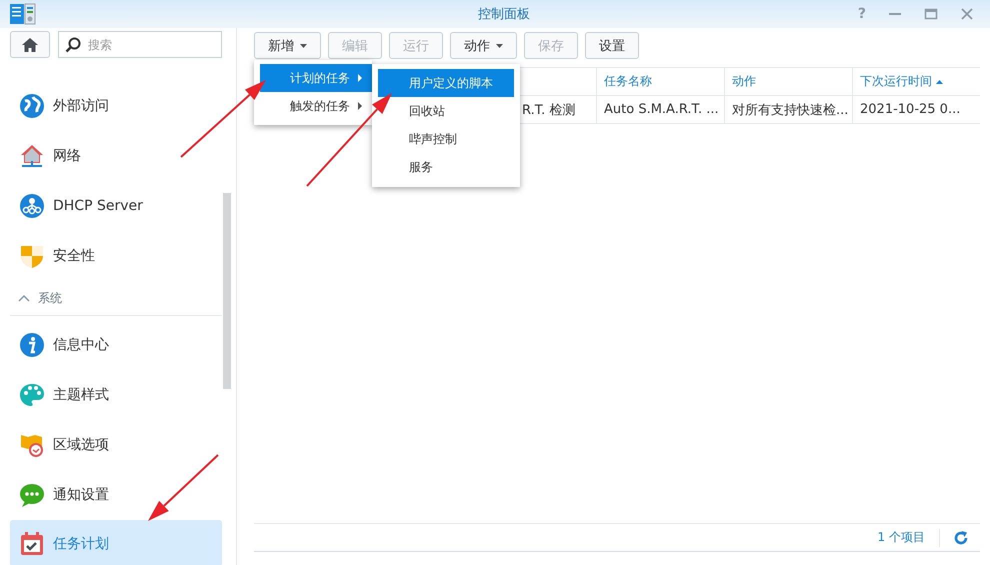  What do you see at coordinates (116, 156) in the screenshot?
I see `sidebar-item: 网络` at bounding box center [116, 156].